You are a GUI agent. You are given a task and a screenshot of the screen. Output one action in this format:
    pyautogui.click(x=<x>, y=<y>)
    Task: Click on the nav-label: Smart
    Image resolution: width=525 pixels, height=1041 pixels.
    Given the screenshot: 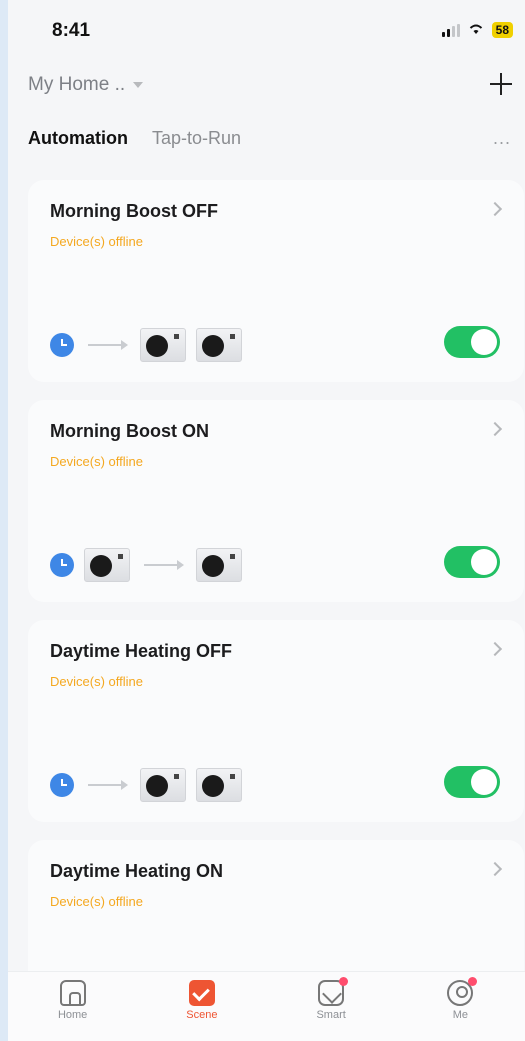 What is the action you would take?
    pyautogui.click(x=331, y=1015)
    